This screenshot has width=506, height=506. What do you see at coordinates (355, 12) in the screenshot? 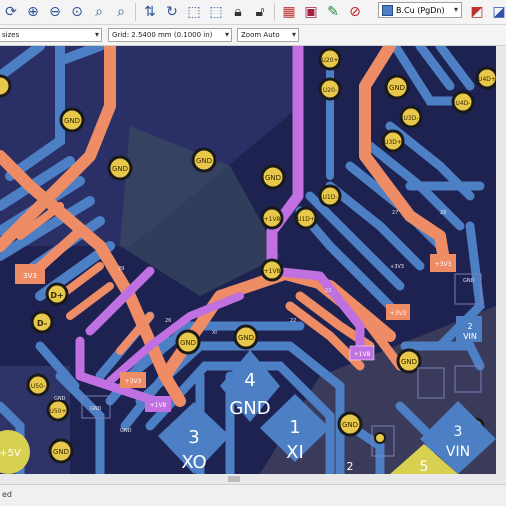
I see `no-erc-icon: ⊘` at bounding box center [355, 12].